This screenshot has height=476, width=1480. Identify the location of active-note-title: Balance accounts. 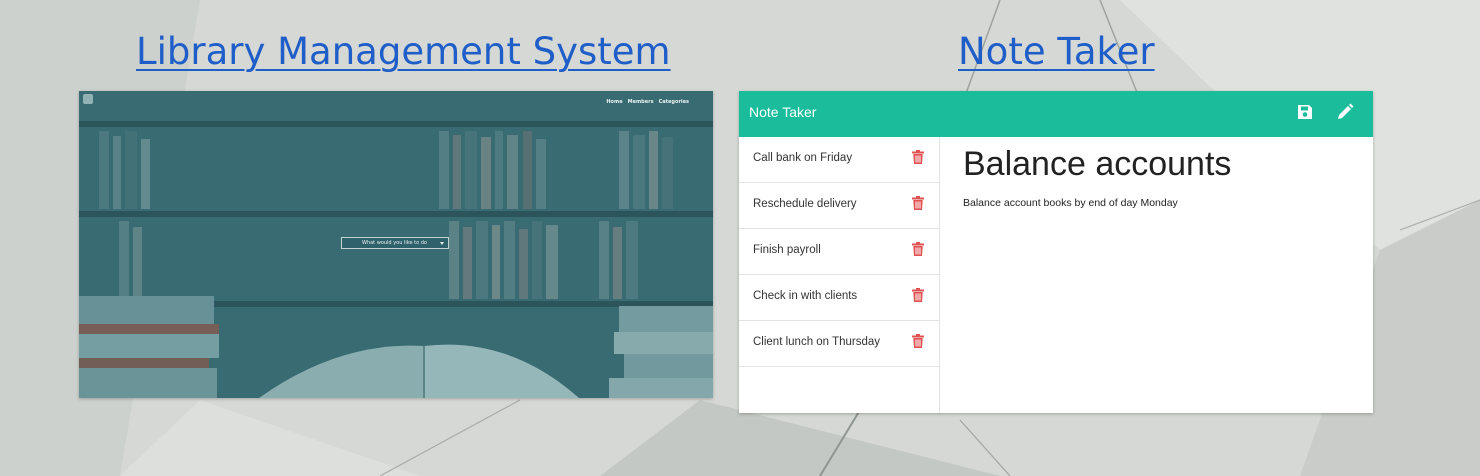
(1097, 164).